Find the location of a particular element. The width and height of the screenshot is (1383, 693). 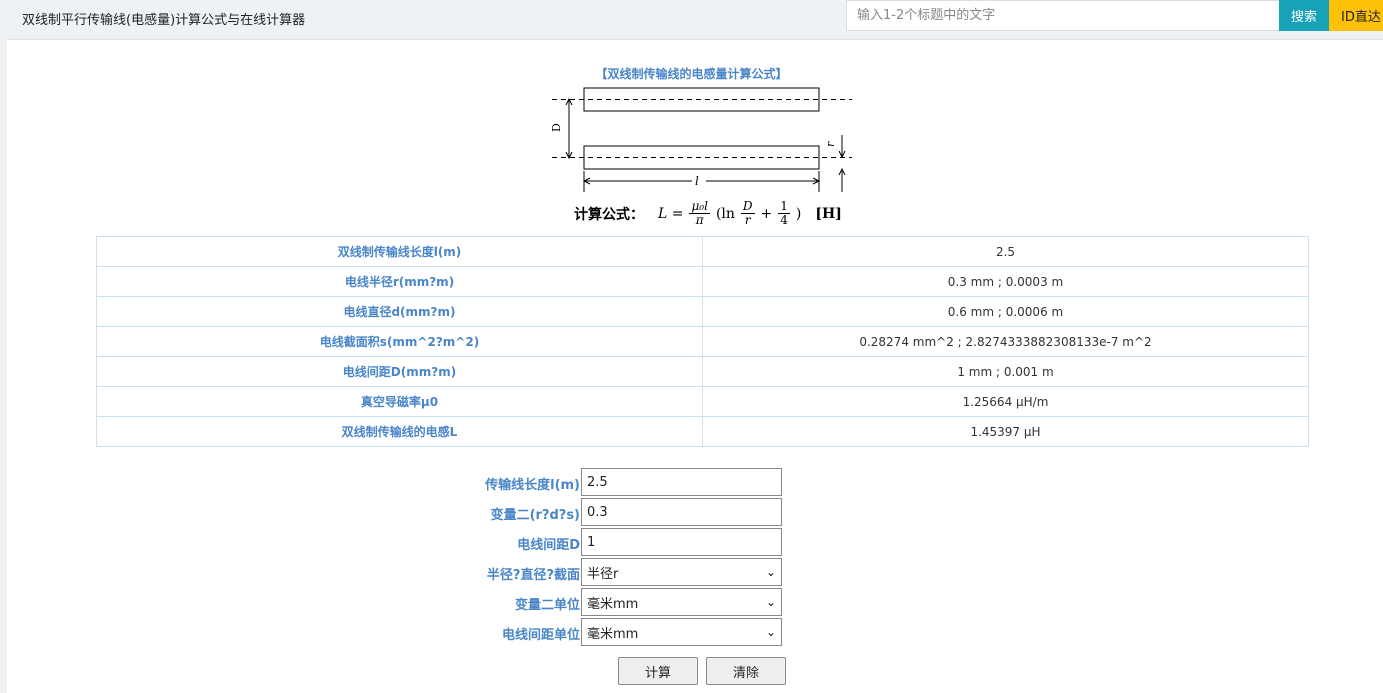

l-label: l is located at coordinates (697, 181).